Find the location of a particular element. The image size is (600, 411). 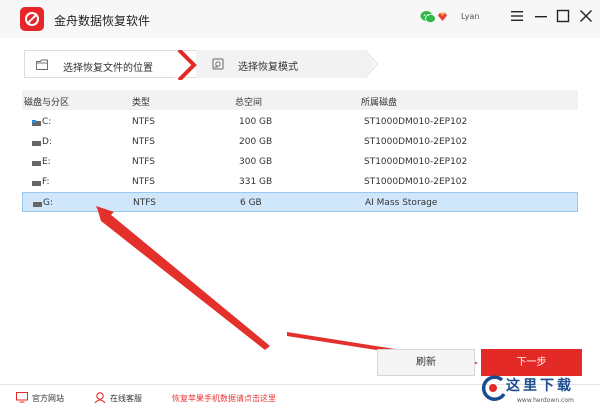

close-icon is located at coordinates (586, 16).